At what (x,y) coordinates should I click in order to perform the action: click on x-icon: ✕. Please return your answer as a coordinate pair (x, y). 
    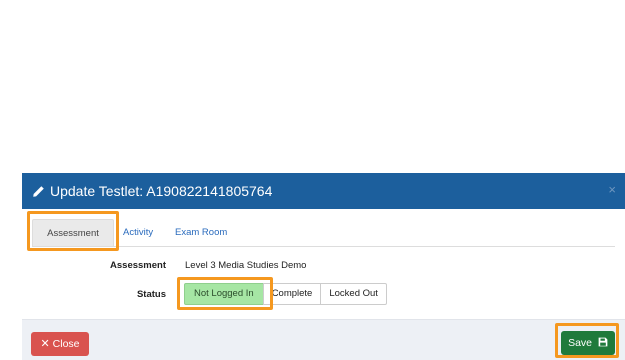
    Looking at the image, I should click on (45, 344).